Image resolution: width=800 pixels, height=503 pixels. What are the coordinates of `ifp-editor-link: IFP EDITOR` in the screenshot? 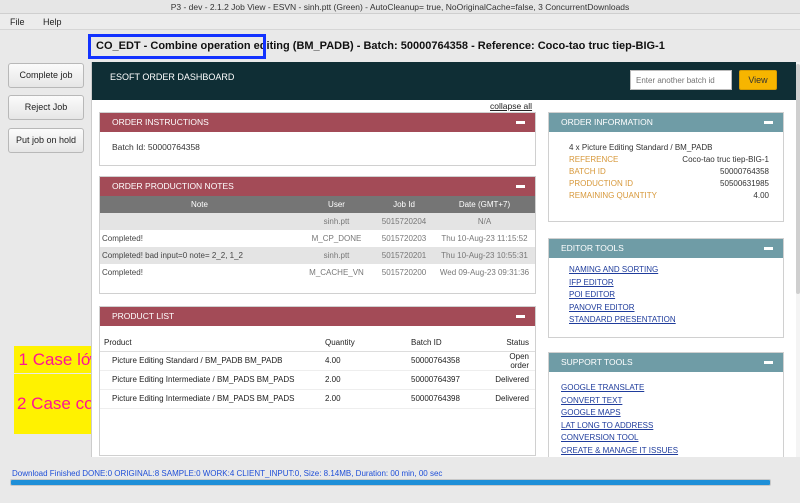 It's located at (666, 283).